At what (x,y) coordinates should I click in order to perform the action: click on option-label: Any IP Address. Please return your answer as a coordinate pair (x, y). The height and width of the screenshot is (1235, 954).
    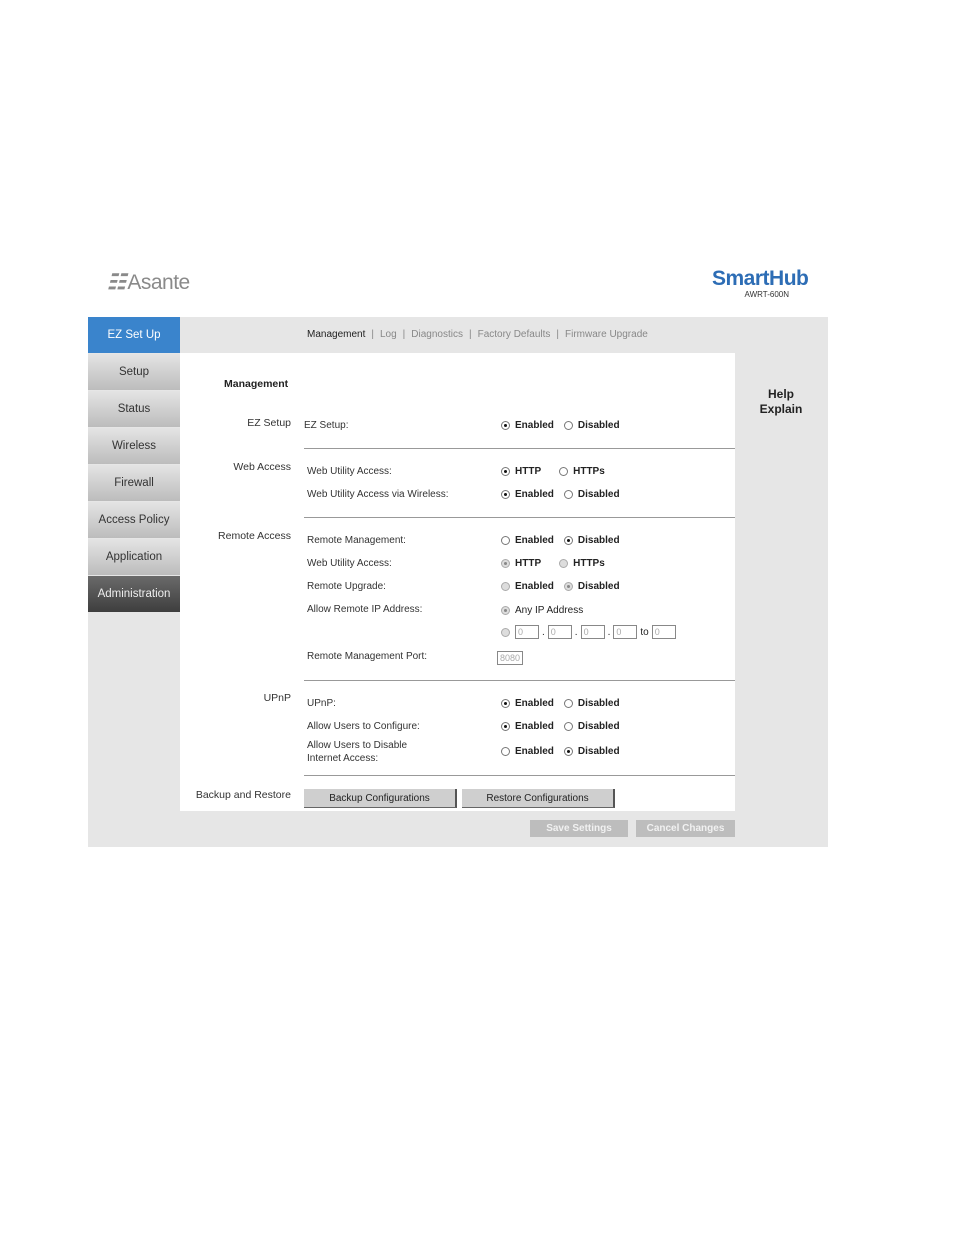
    Looking at the image, I should click on (549, 610).